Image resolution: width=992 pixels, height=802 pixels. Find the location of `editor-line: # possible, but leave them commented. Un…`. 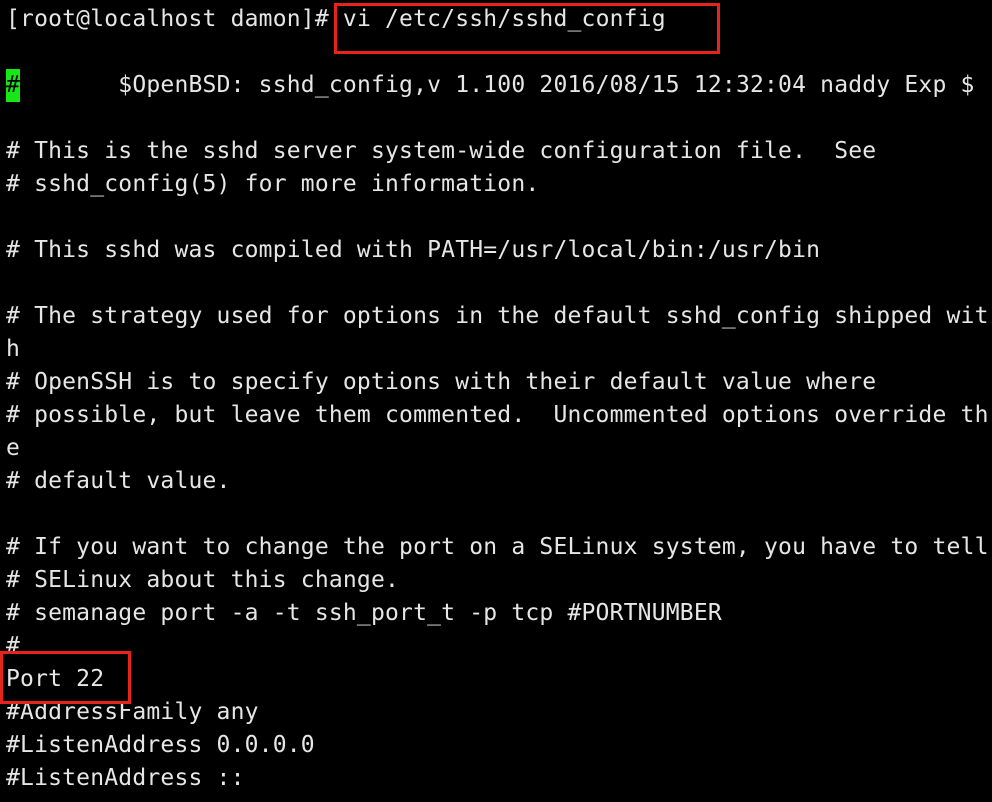

editor-line: # possible, but leave them commented. Un… is located at coordinates (497, 415).